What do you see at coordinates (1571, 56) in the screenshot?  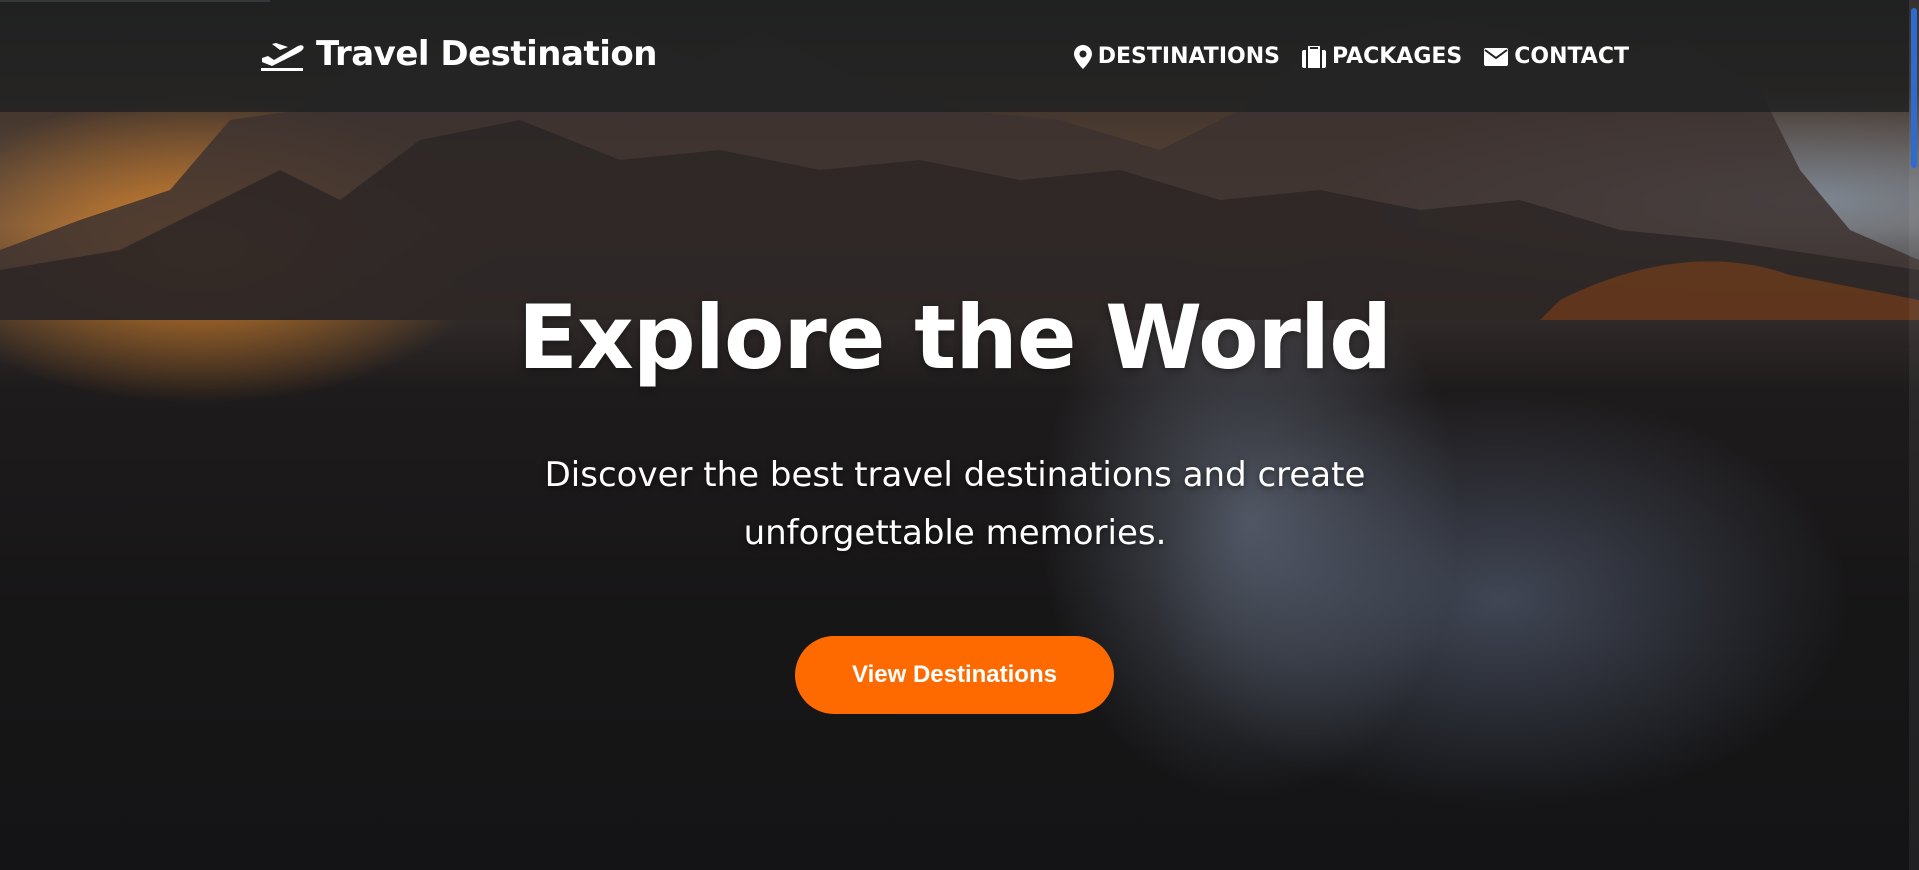 I see `nav-contact-label: CONTACT` at bounding box center [1571, 56].